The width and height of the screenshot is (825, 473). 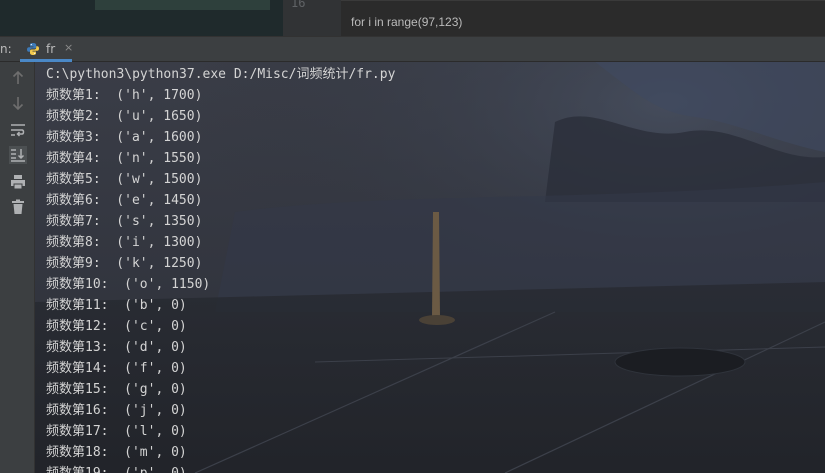 I want to click on console-line: 频数第5: ('w', 1500), so click(x=124, y=179).